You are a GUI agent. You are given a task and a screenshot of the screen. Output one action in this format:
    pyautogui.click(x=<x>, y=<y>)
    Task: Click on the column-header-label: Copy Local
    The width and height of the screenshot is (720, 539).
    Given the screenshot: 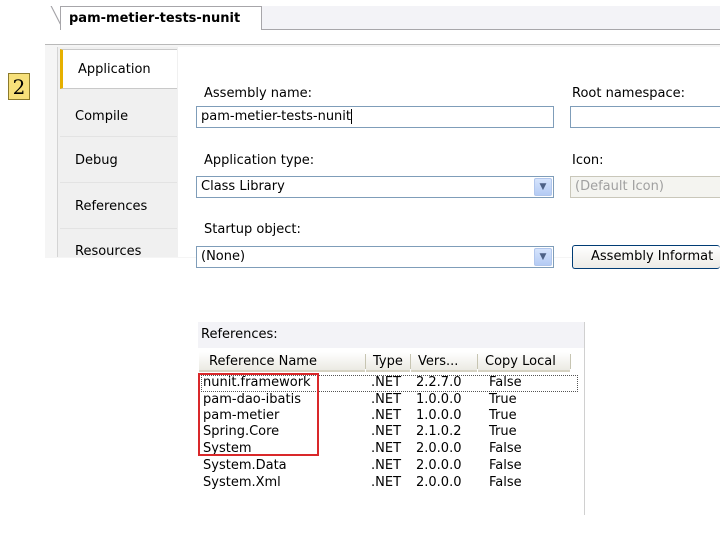 What is the action you would take?
    pyautogui.click(x=520, y=361)
    